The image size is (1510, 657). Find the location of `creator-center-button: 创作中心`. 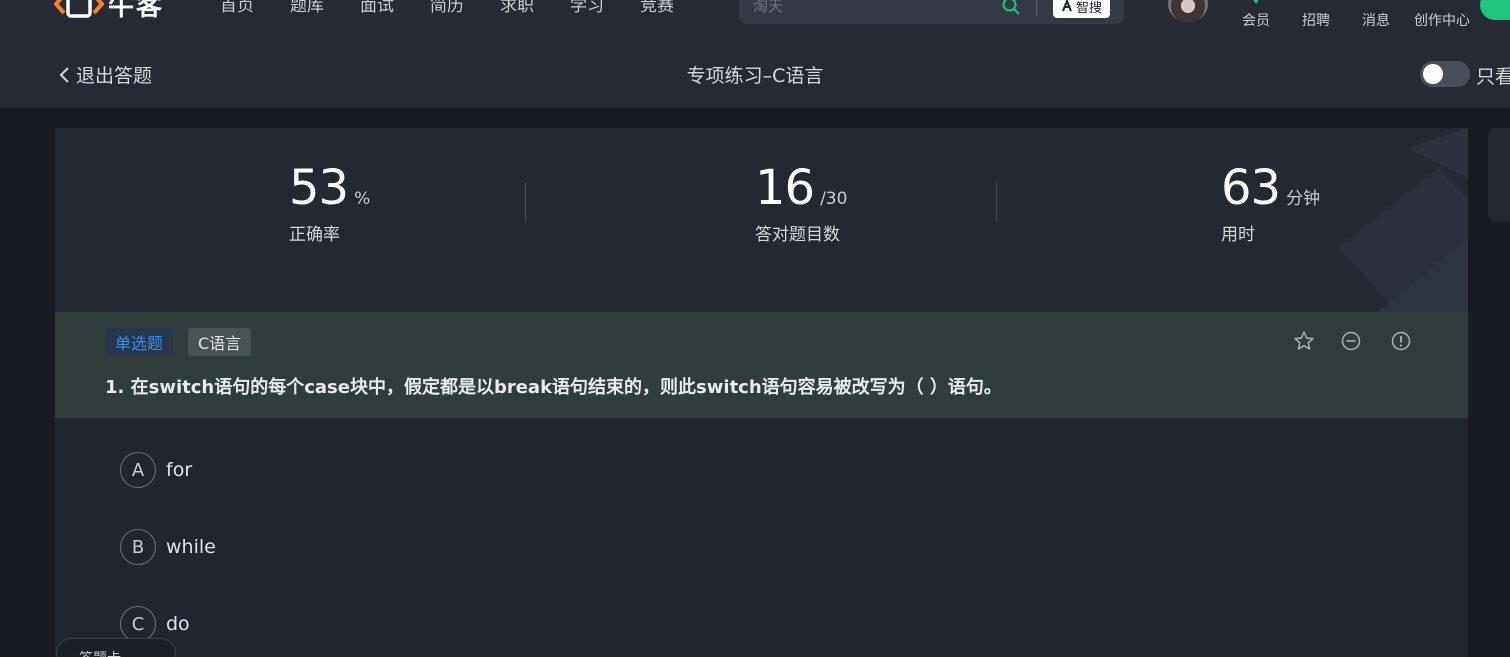

creator-center-button: 创作中心 is located at coordinates (1442, 19).